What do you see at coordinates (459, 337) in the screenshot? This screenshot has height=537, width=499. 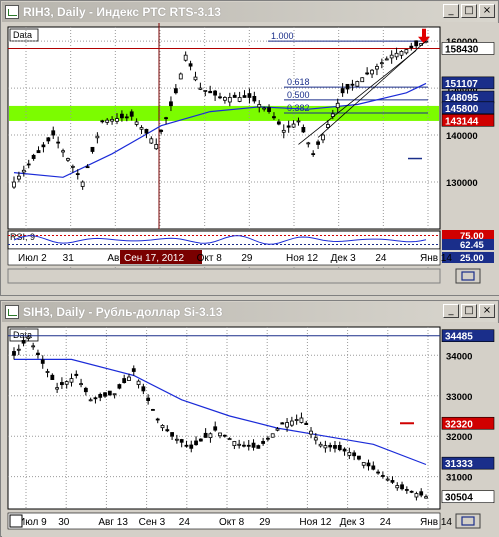 I see `price-badge-label: 34485` at bounding box center [459, 337].